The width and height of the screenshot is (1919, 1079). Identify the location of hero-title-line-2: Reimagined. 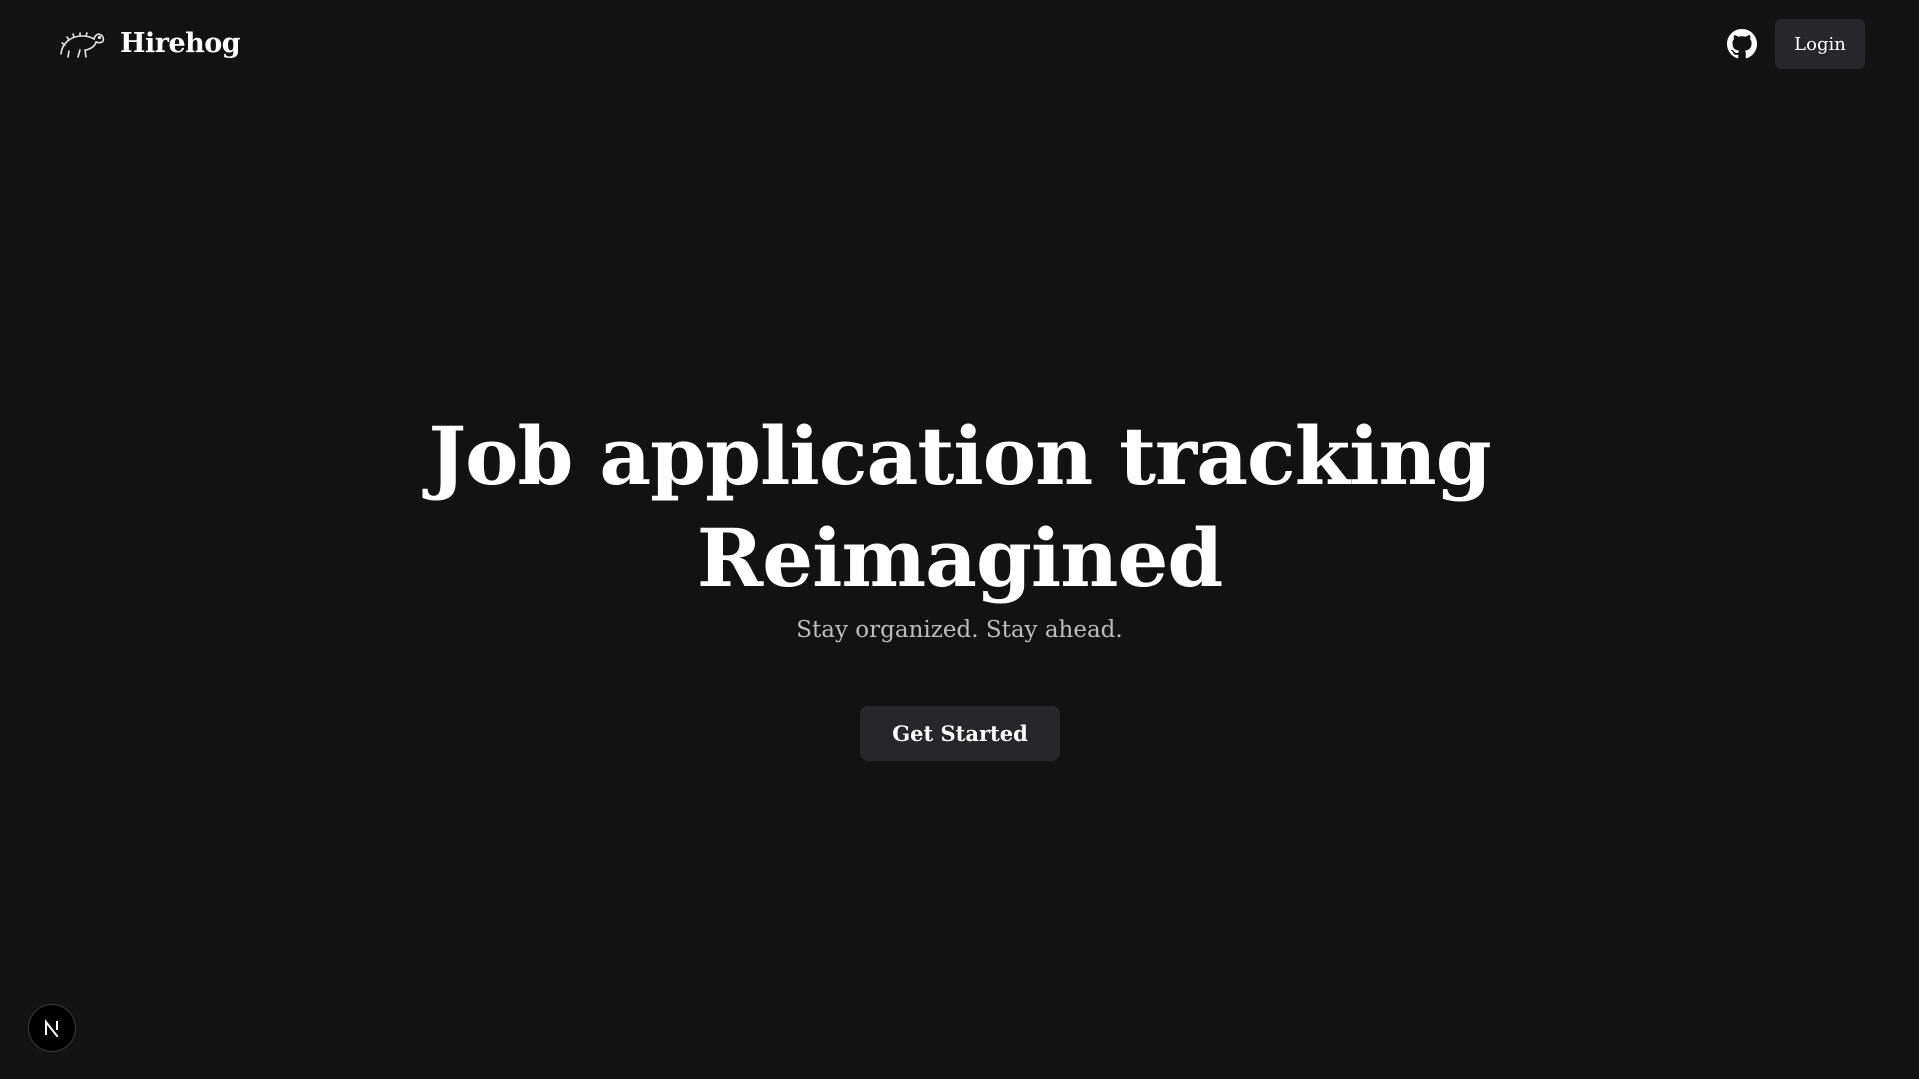
(960, 558).